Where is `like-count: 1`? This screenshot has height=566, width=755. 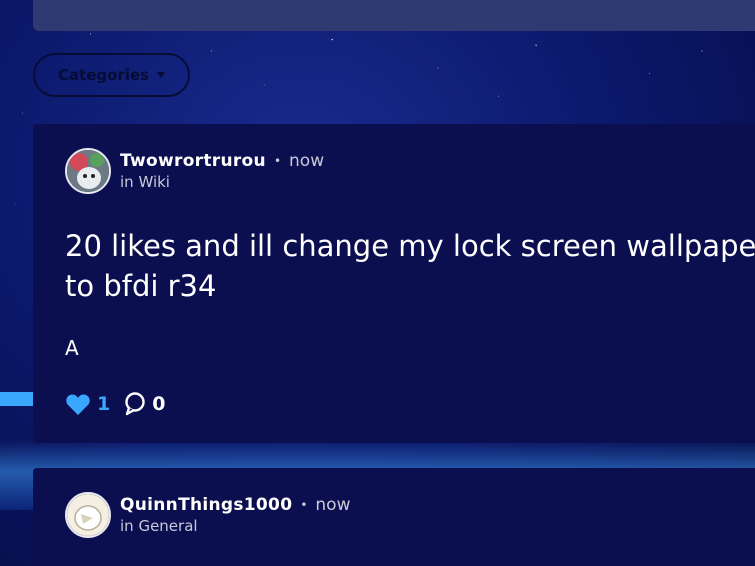
like-count: 1 is located at coordinates (104, 404).